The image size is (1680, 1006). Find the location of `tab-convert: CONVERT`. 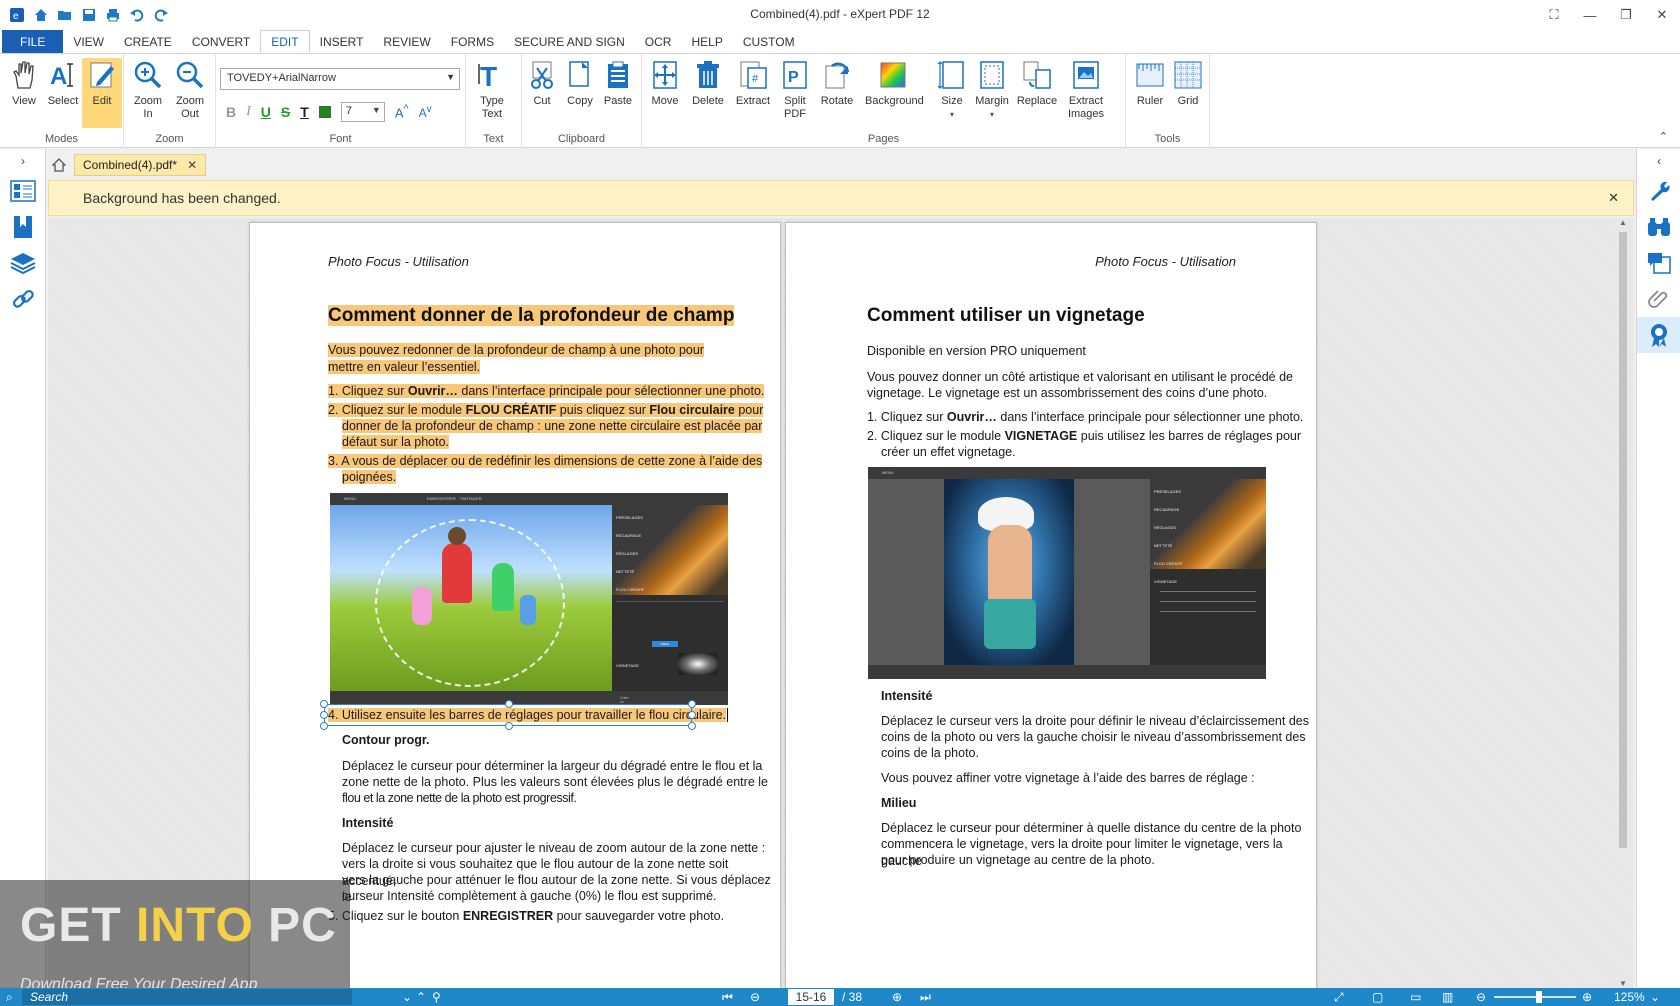

tab-convert: CONVERT is located at coordinates (221, 41).